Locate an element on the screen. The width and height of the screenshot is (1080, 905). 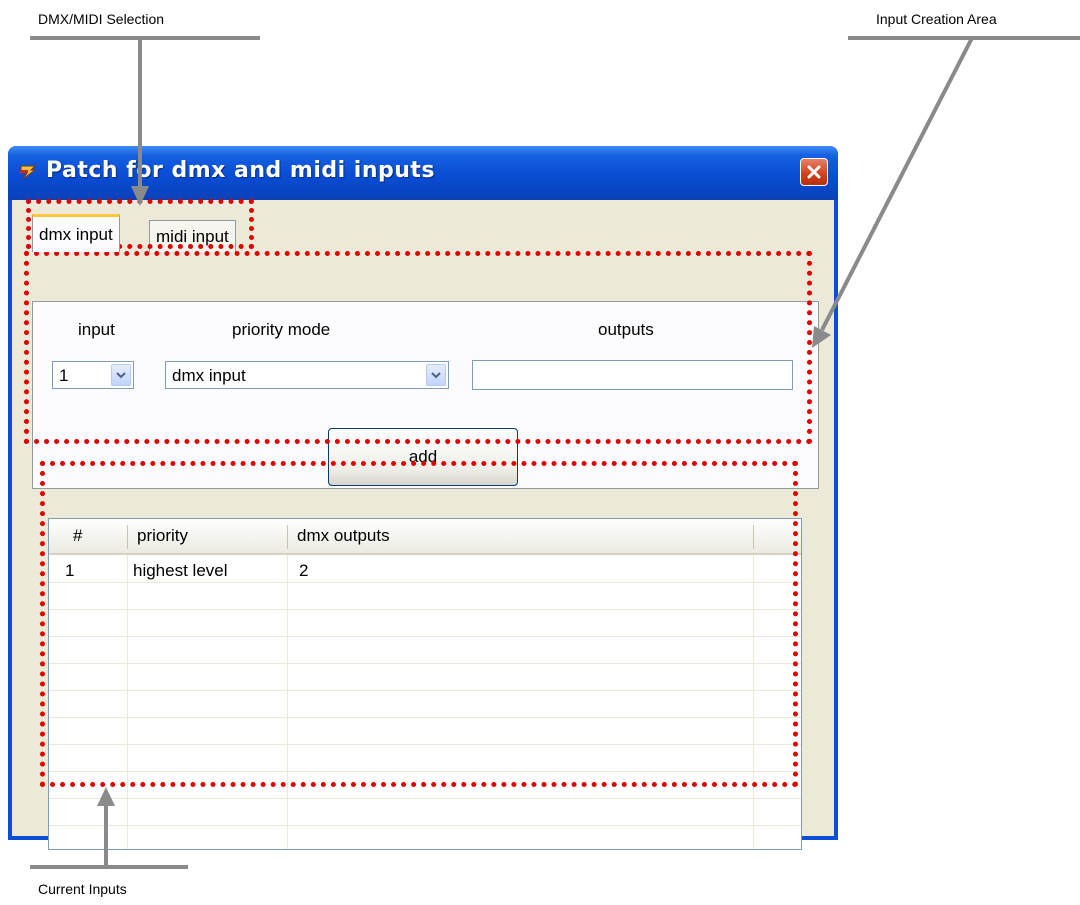
tab-dmx-input: dmx input is located at coordinates (76, 233).